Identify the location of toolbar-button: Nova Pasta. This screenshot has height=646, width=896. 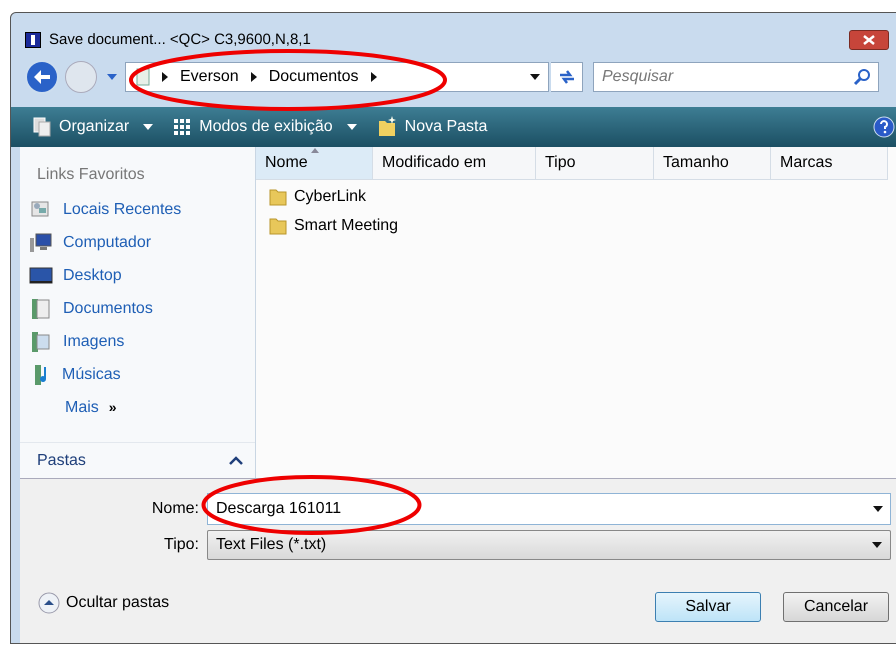
(432, 127).